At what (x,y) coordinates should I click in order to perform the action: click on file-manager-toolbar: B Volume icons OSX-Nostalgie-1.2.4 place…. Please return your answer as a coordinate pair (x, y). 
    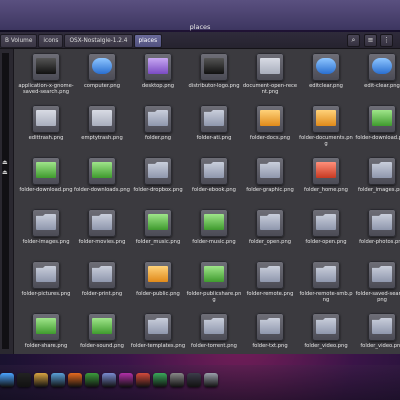
    Looking at the image, I should click on (200, 40).